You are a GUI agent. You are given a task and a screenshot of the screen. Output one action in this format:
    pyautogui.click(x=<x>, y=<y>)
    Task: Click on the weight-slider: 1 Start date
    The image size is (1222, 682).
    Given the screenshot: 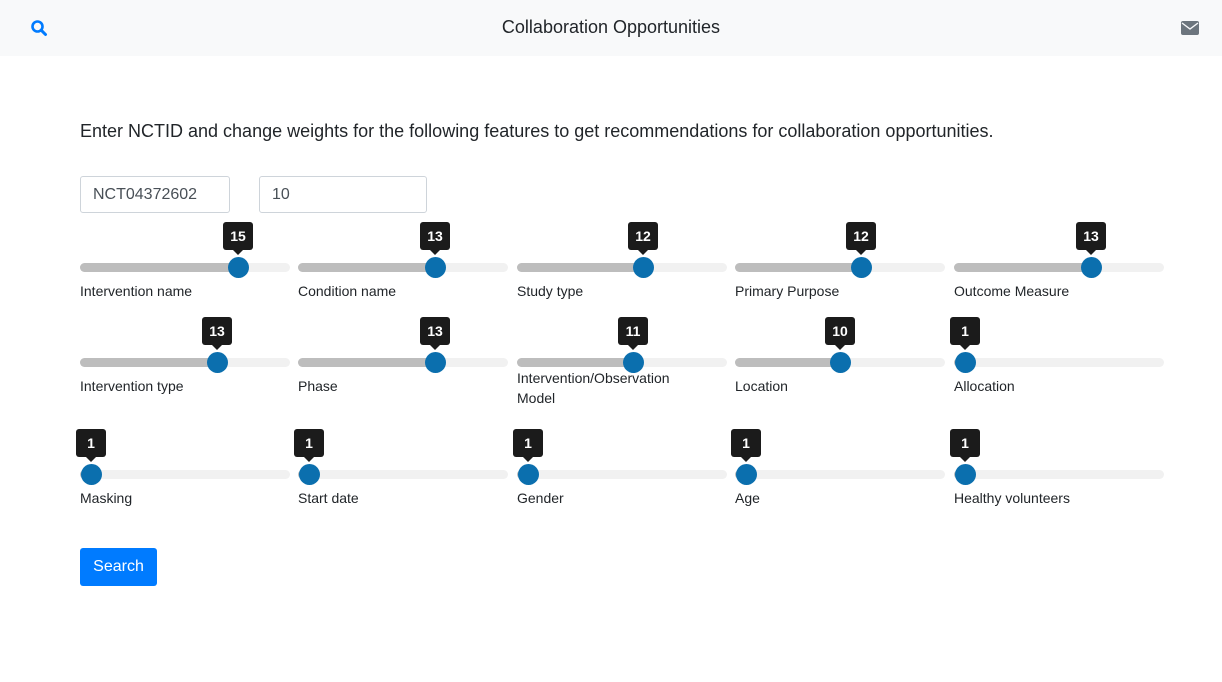 What is the action you would take?
    pyautogui.click(x=401, y=477)
    